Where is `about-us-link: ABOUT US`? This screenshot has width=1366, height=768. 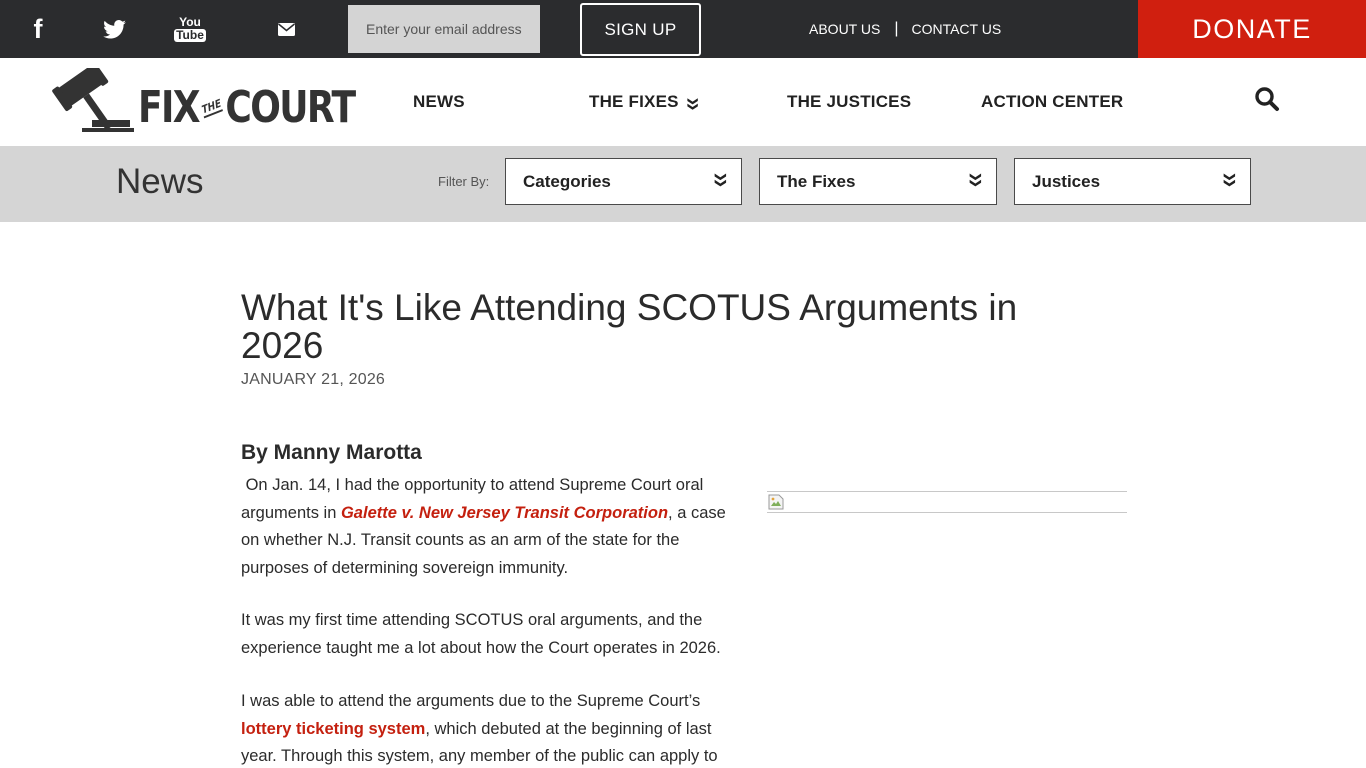
about-us-link: ABOUT US is located at coordinates (844, 29).